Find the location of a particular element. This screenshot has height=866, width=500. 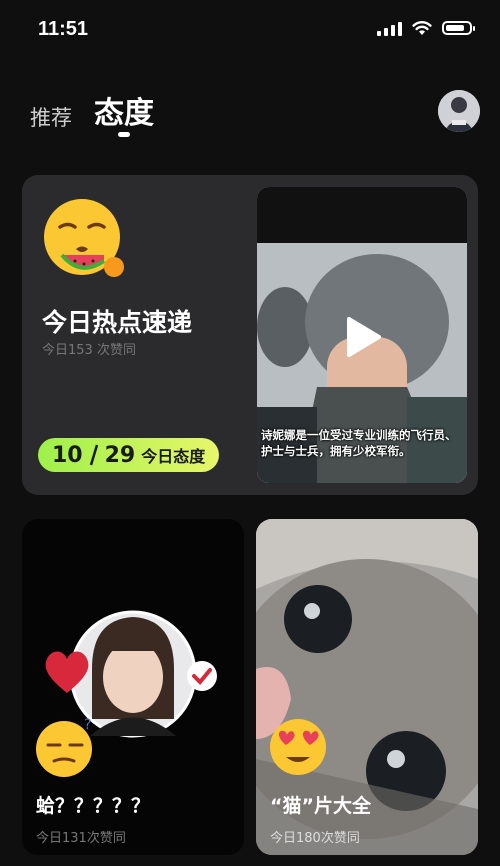

date-pill: 10 29 今日态度 is located at coordinates (129, 455).